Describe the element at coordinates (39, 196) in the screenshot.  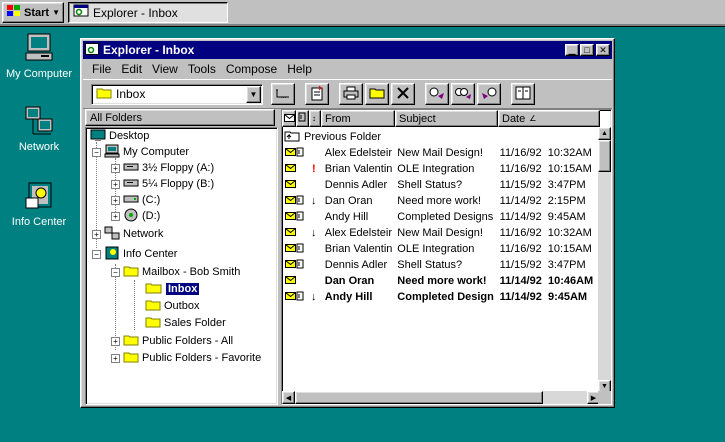
I see `info-center-icon` at that location.